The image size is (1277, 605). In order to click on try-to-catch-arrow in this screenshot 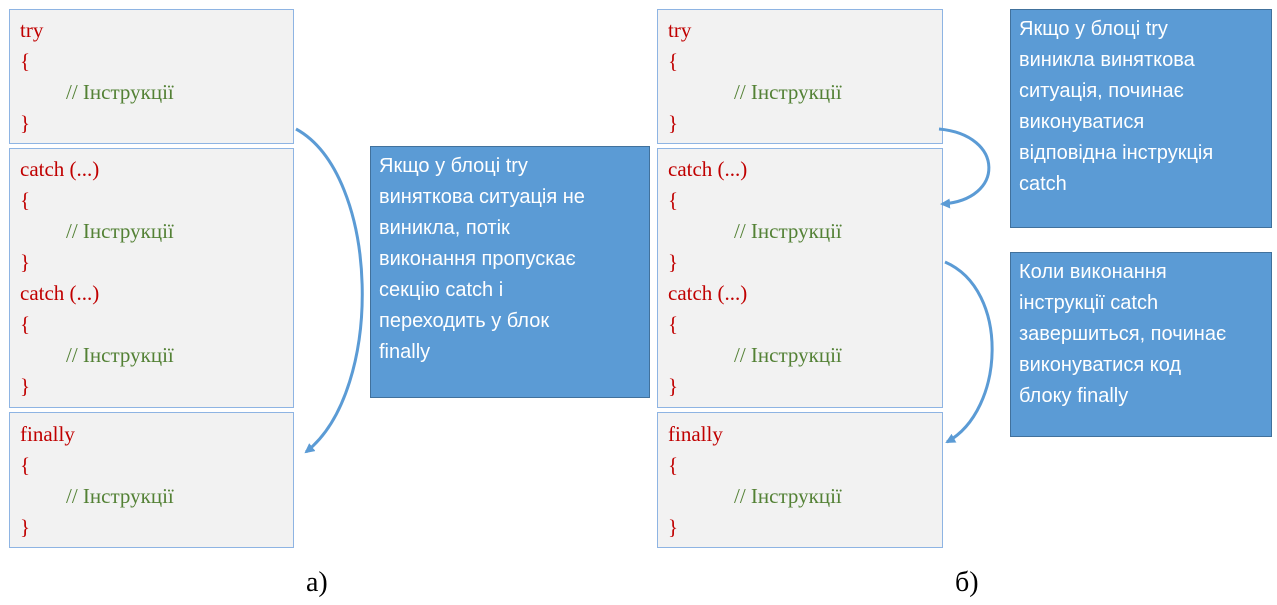, I will do `click(964, 168)`.